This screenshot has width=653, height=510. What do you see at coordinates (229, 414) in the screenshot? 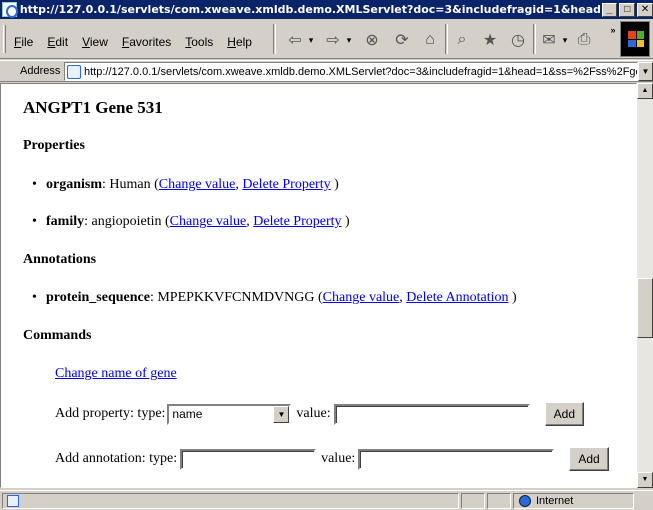
I see `property-type-select: name ▼` at bounding box center [229, 414].